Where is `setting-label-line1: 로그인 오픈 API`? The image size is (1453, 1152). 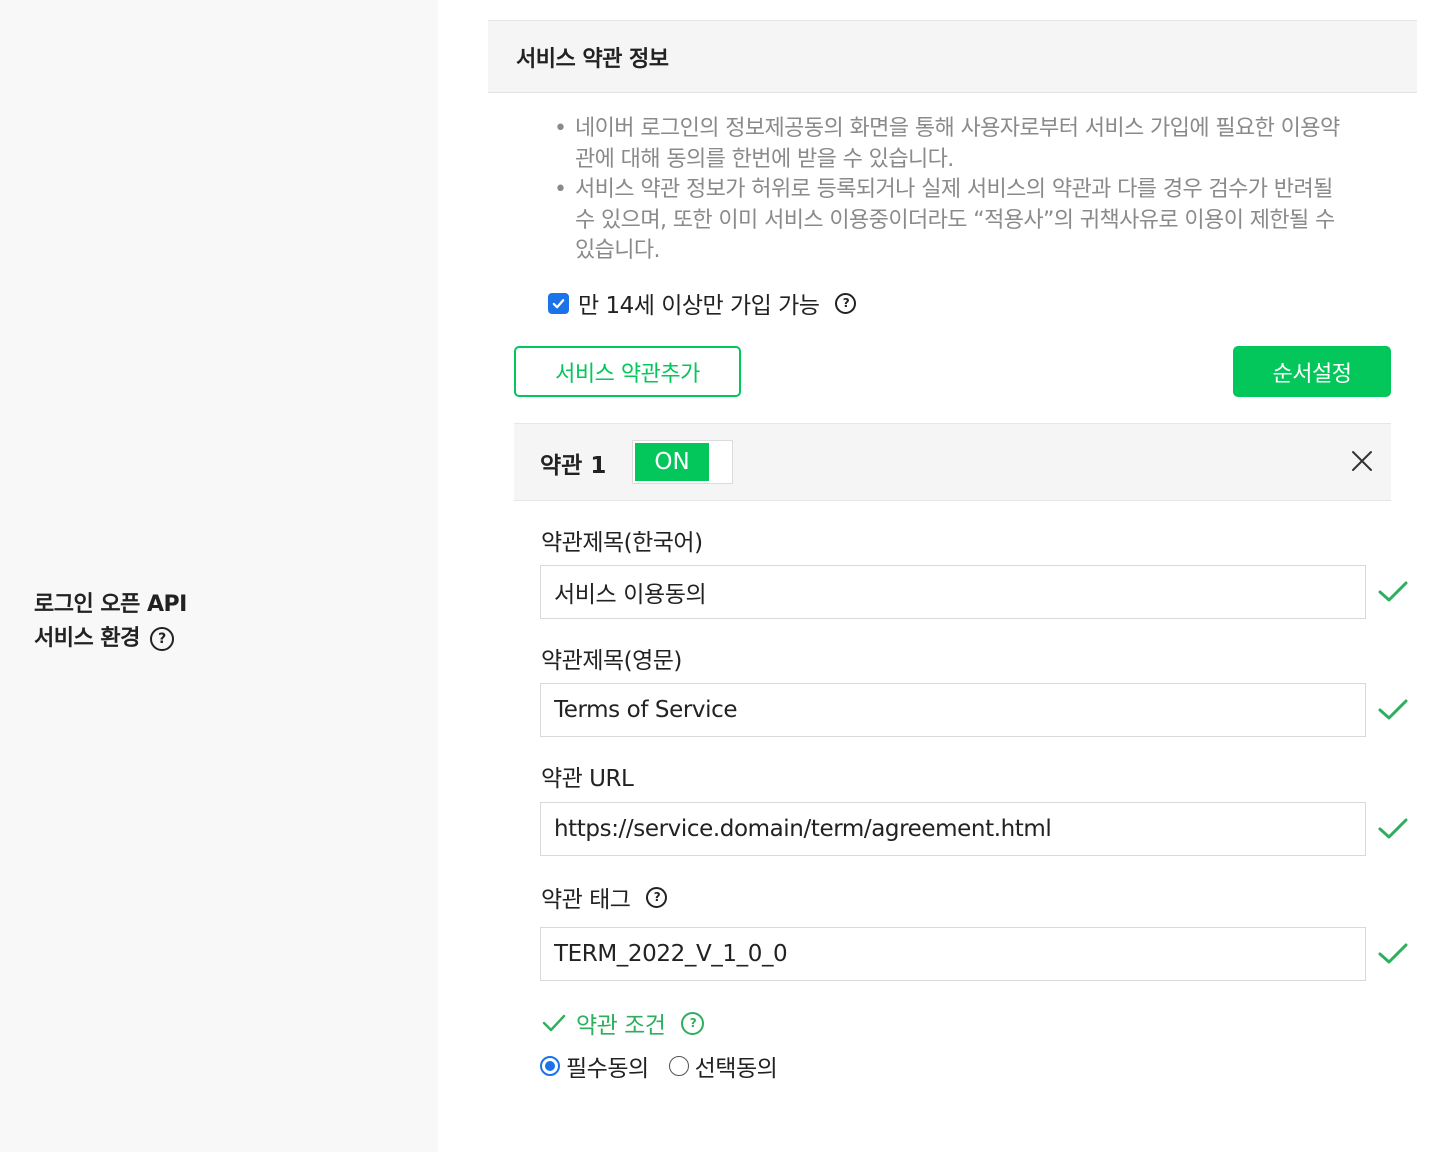
setting-label-line1: 로그인 오픈 API is located at coordinates (110, 604).